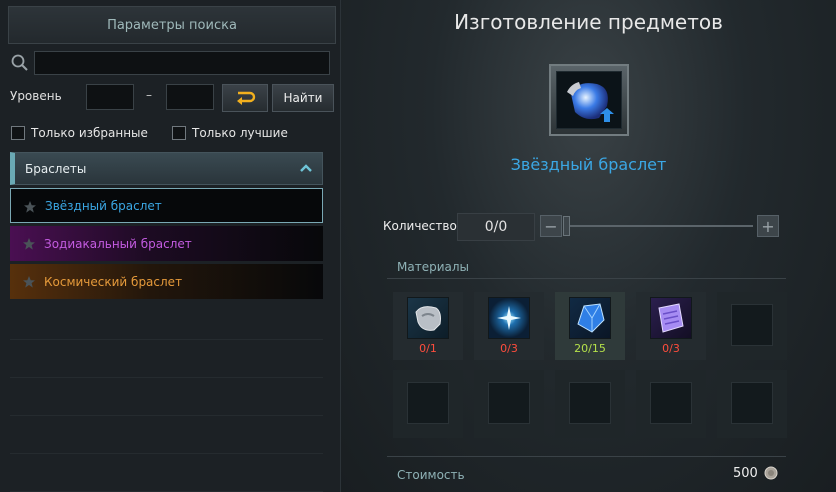 This screenshot has width=836, height=492. What do you see at coordinates (19, 62) in the screenshot?
I see `search-icon` at bounding box center [19, 62].